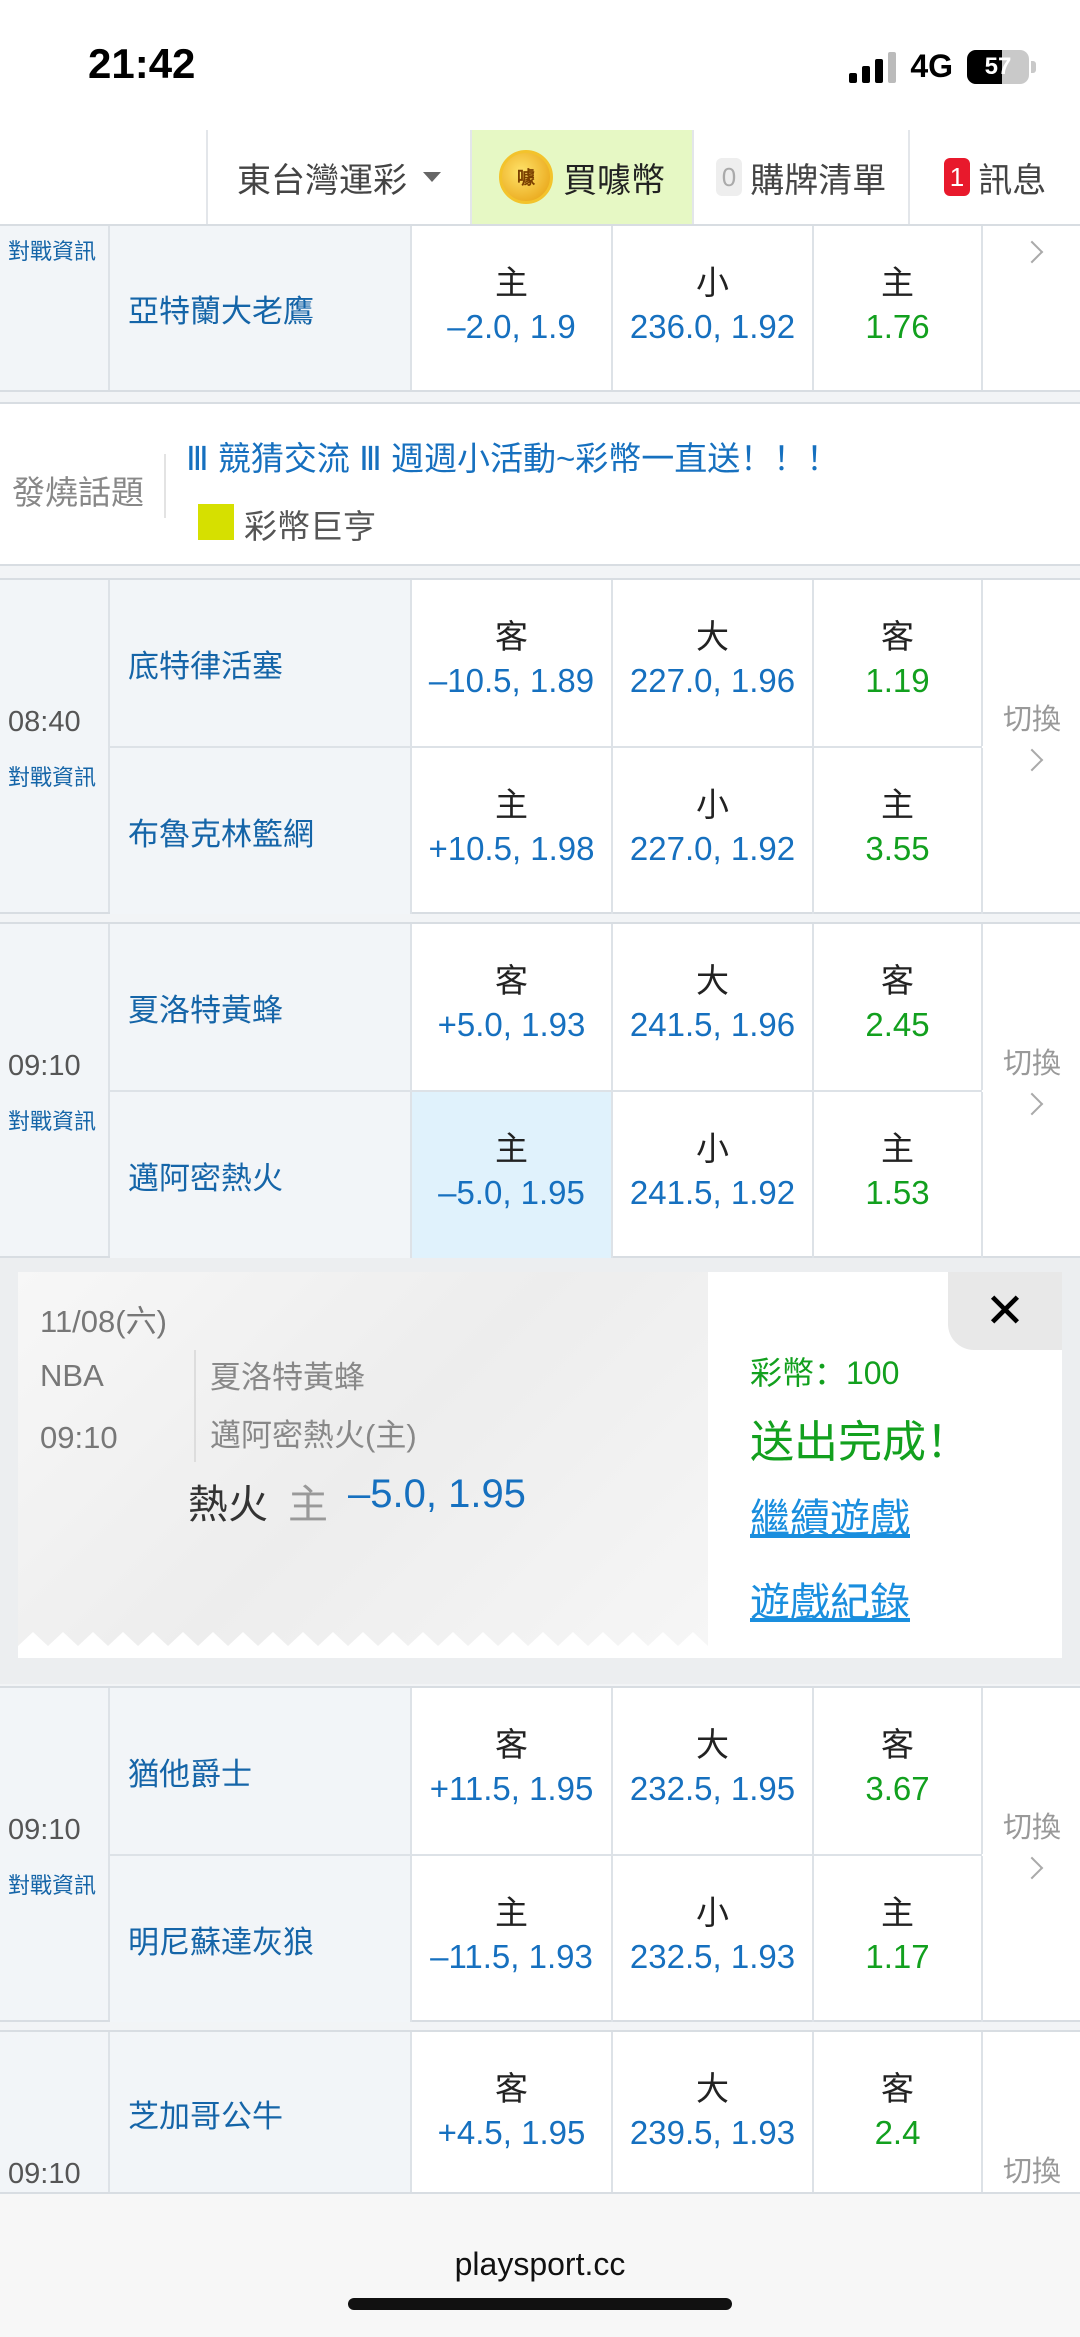 The width and height of the screenshot is (1080, 2337). What do you see at coordinates (873, 67) in the screenshot?
I see `signal-icon` at bounding box center [873, 67].